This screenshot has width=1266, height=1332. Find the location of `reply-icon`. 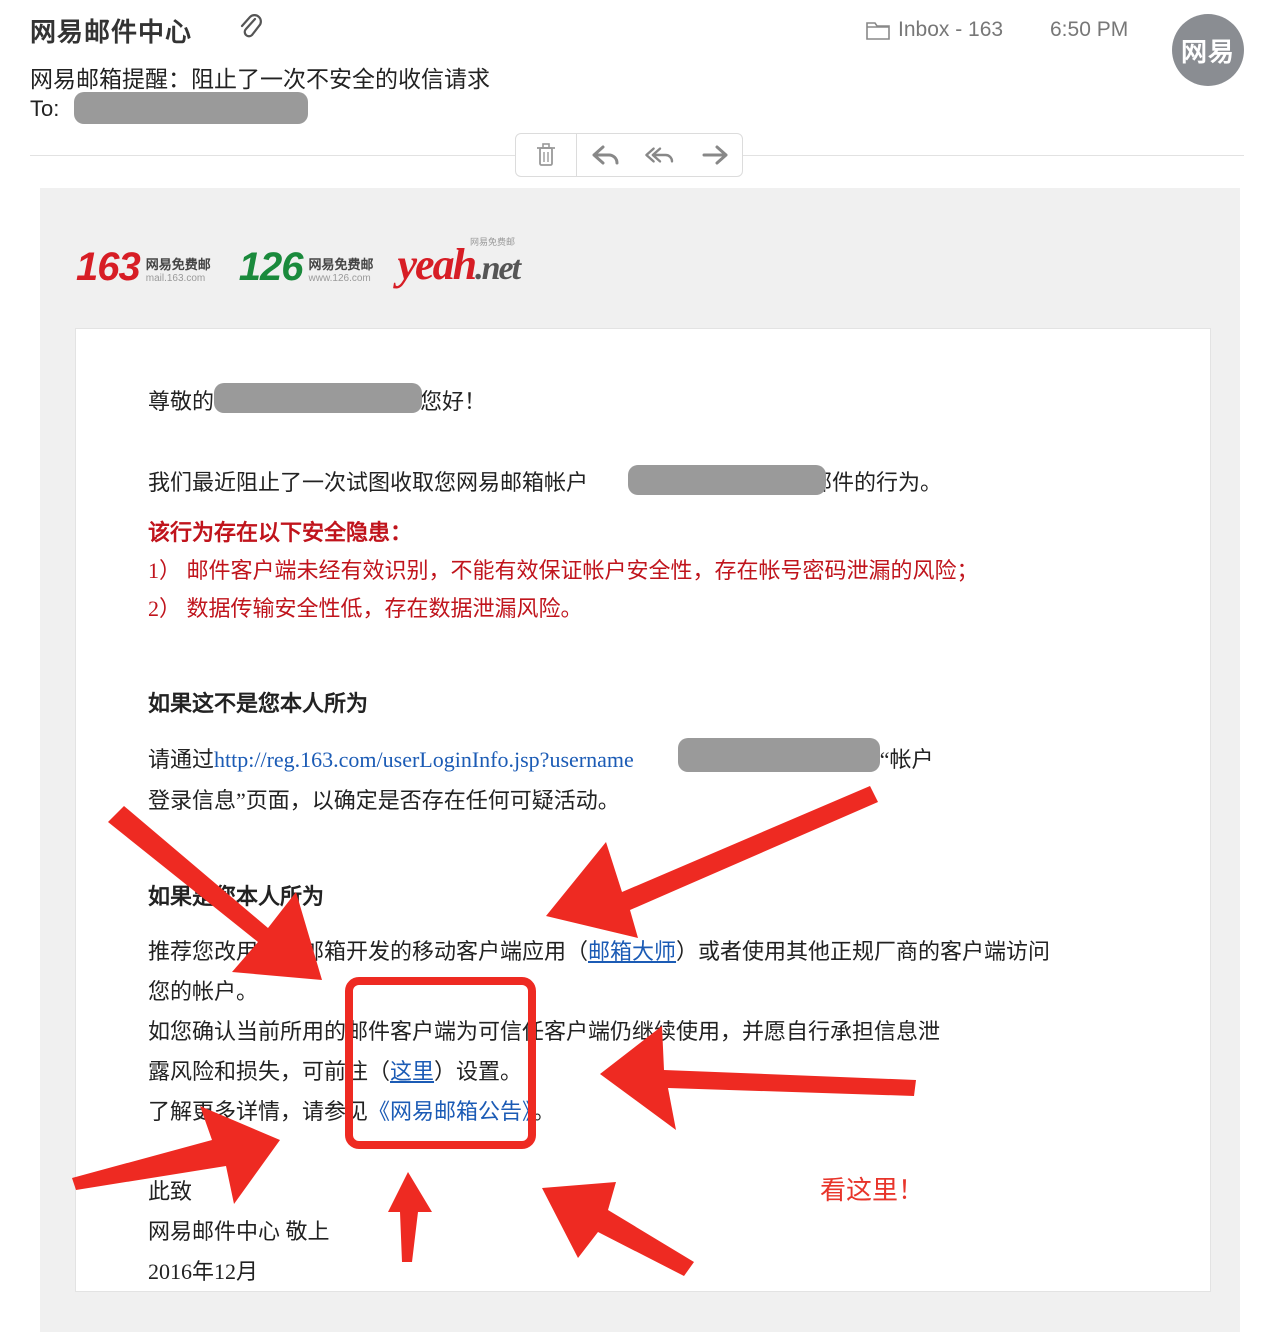

reply-icon is located at coordinates (605, 155).